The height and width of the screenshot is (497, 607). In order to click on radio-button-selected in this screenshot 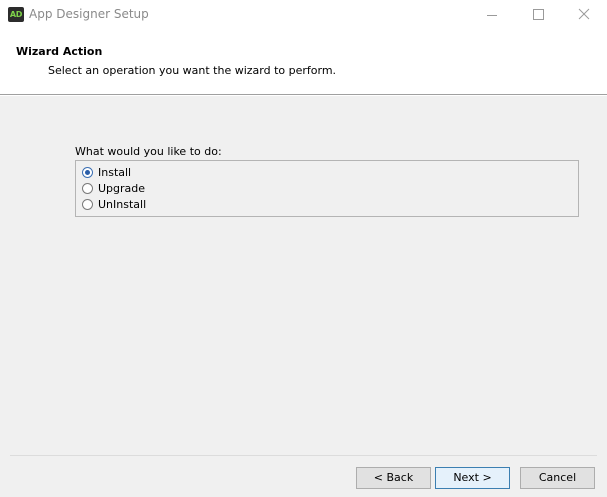, I will do `click(87, 172)`.